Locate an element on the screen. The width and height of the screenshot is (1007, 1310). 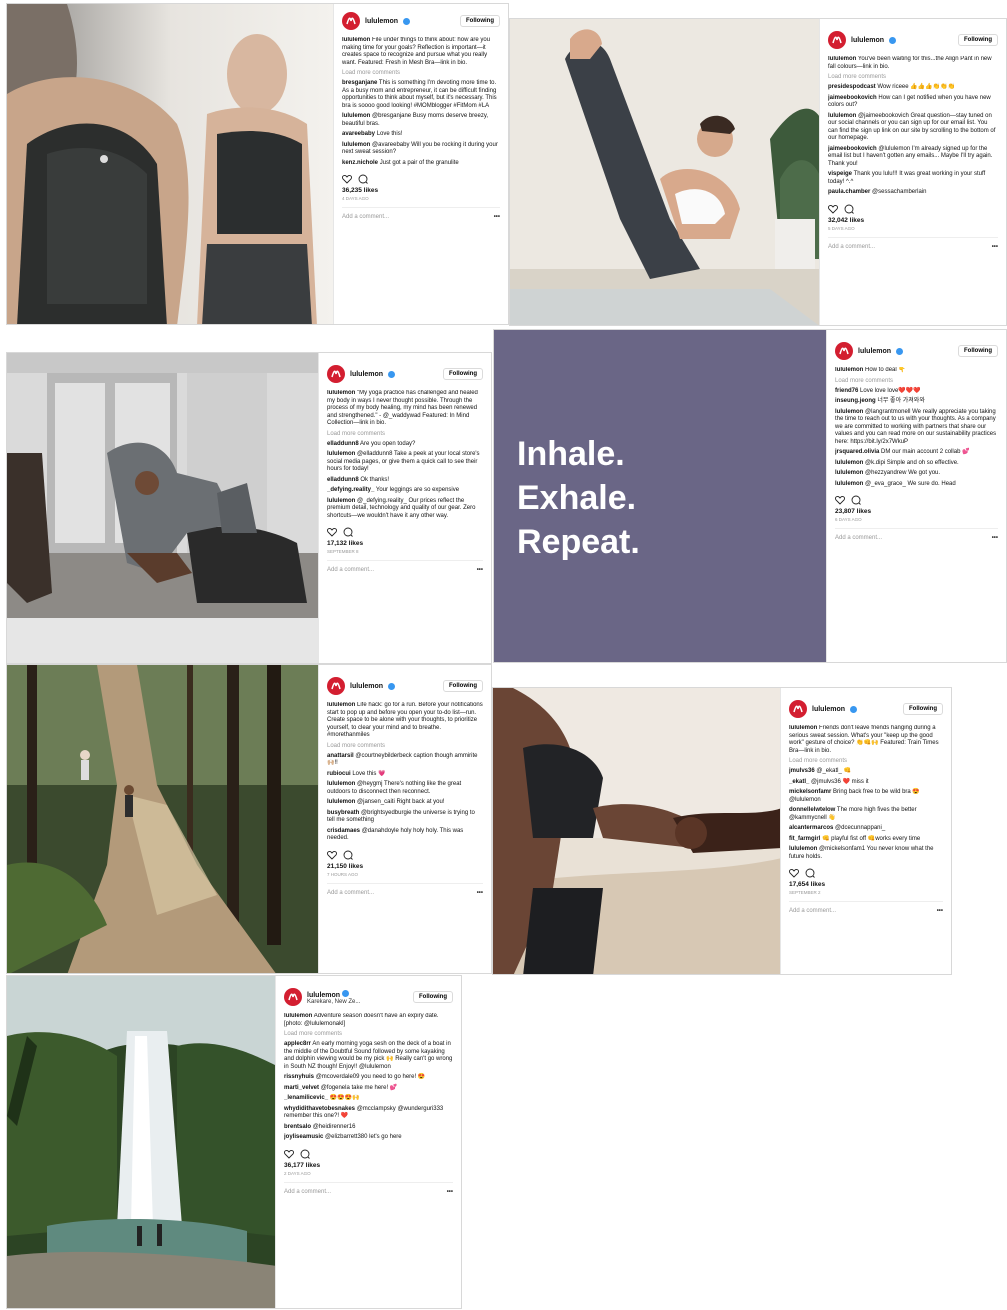
comment-user: inseung.jeong is located at coordinates (855, 401).